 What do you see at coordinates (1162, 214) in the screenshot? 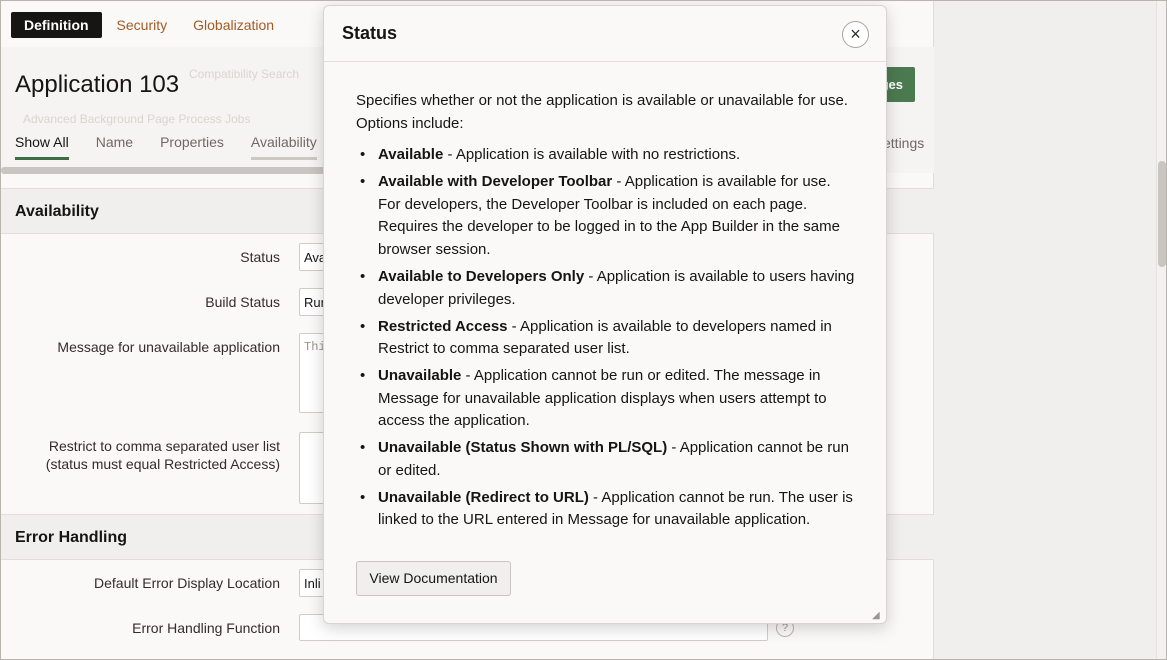
I see `scrollbar-thumb` at bounding box center [1162, 214].